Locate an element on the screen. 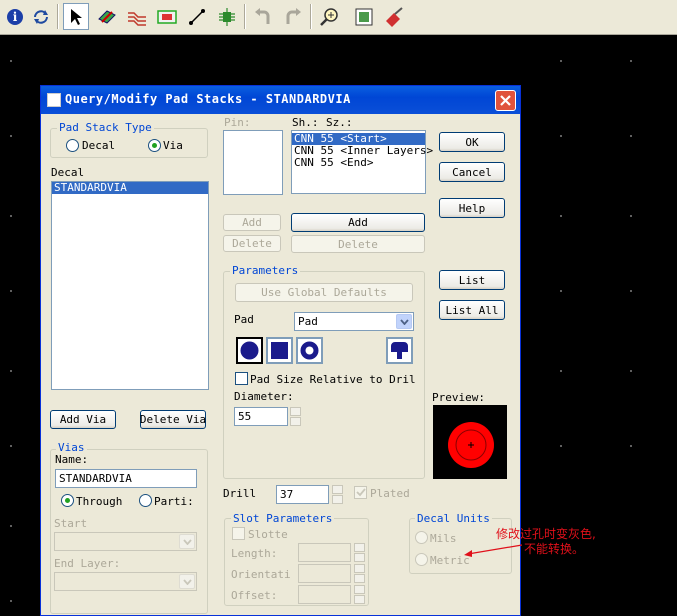 This screenshot has height=616, width=677. decal-list-label: Decal is located at coordinates (68, 172).